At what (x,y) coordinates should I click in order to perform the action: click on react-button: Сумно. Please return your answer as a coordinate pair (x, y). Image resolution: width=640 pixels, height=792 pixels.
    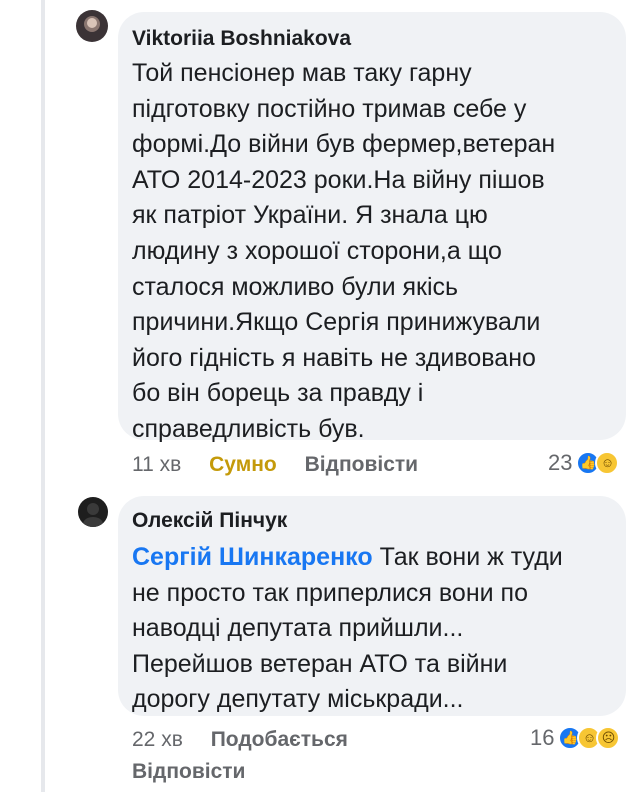
    Looking at the image, I should click on (243, 464).